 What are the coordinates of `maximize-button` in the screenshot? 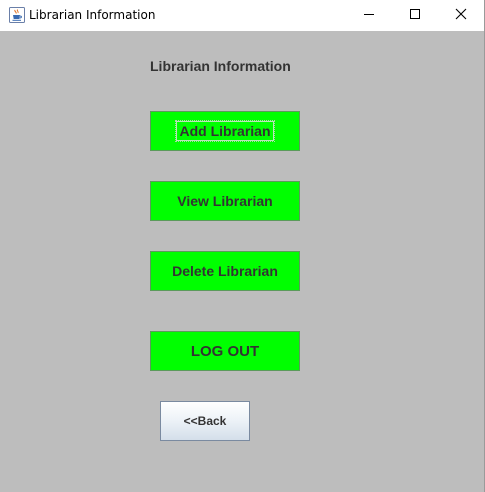 It's located at (415, 15).